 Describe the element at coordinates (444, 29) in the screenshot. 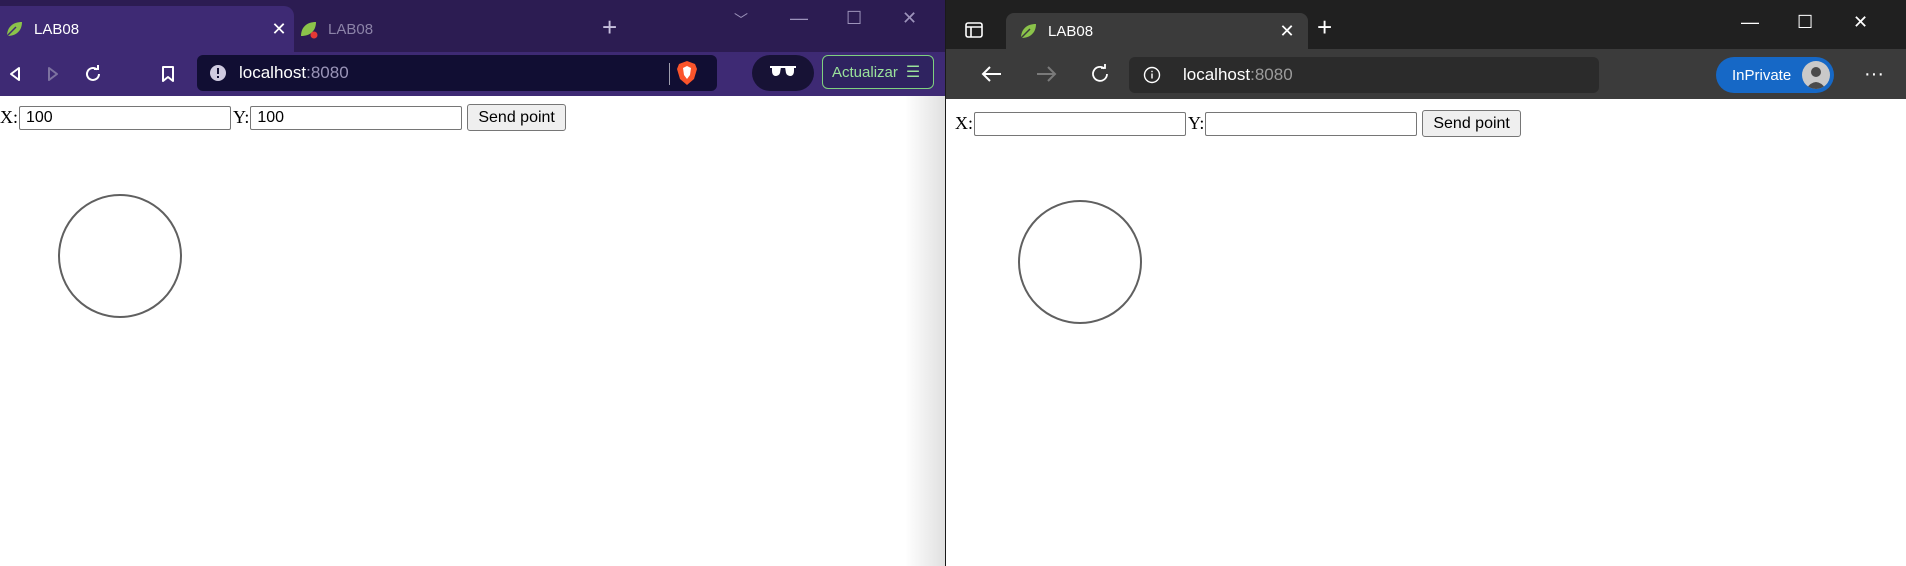

I see `brave-tab-lab08-inactive: LAB08` at that location.